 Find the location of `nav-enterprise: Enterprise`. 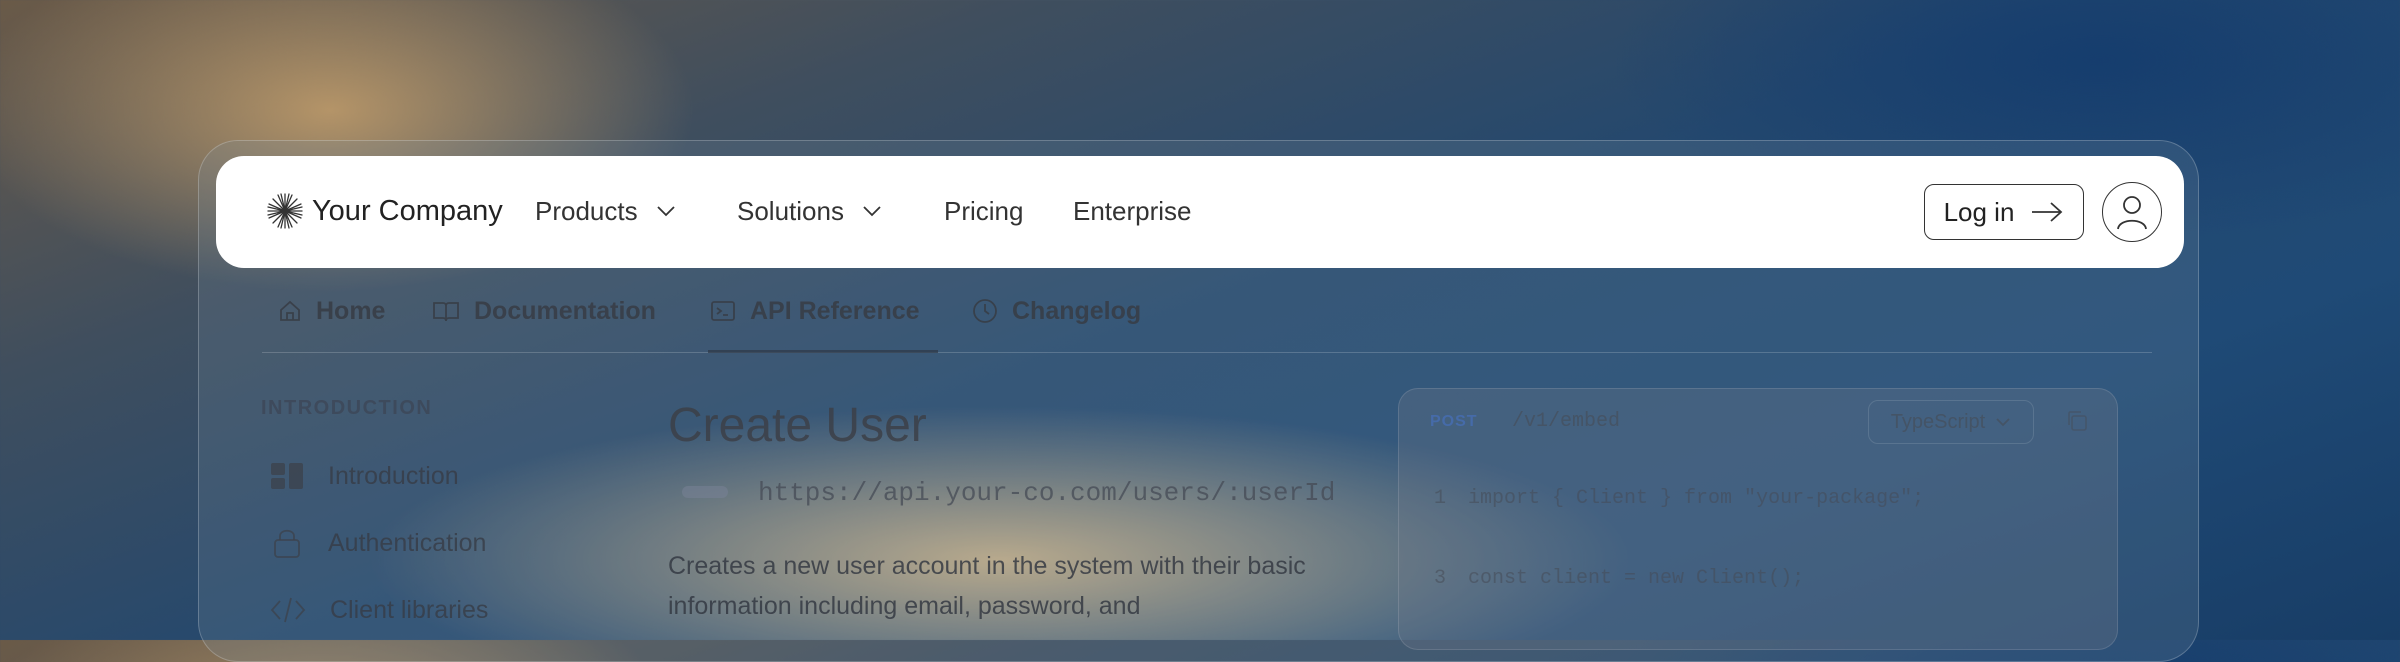

nav-enterprise: Enterprise is located at coordinates (1132, 211).